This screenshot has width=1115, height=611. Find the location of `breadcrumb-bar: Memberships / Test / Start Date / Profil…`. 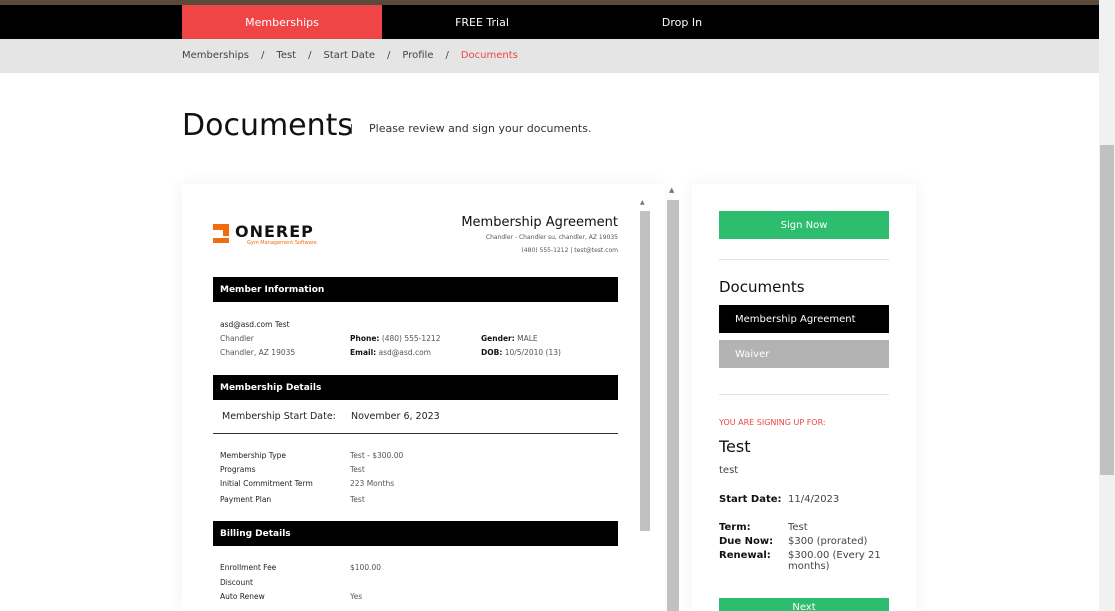

breadcrumb-bar: Memberships / Test / Start Date / Profil… is located at coordinates (549, 56).